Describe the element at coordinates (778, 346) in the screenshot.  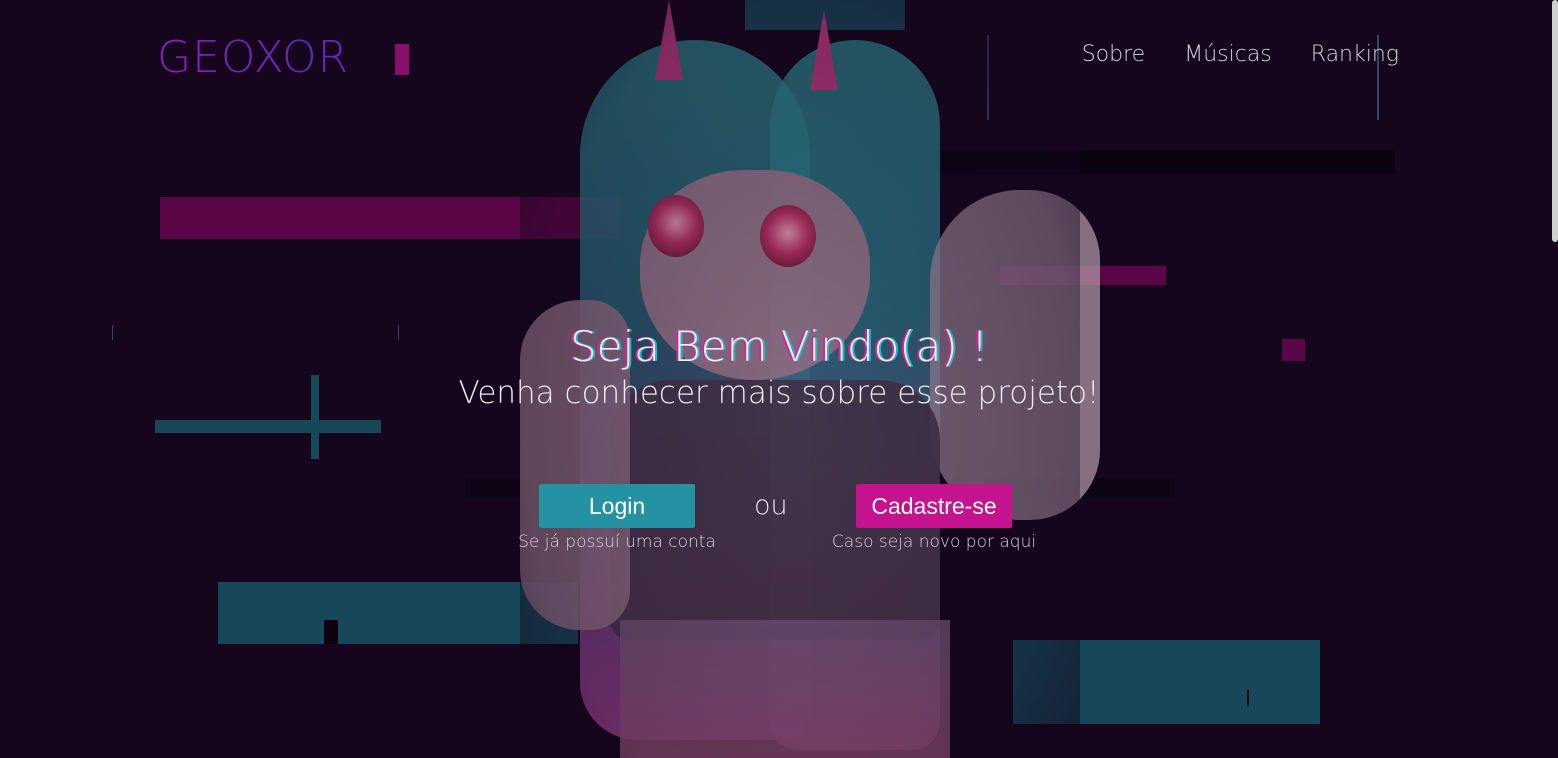
I see `hero-title: Seja Bem Vindo(a) !` at that location.